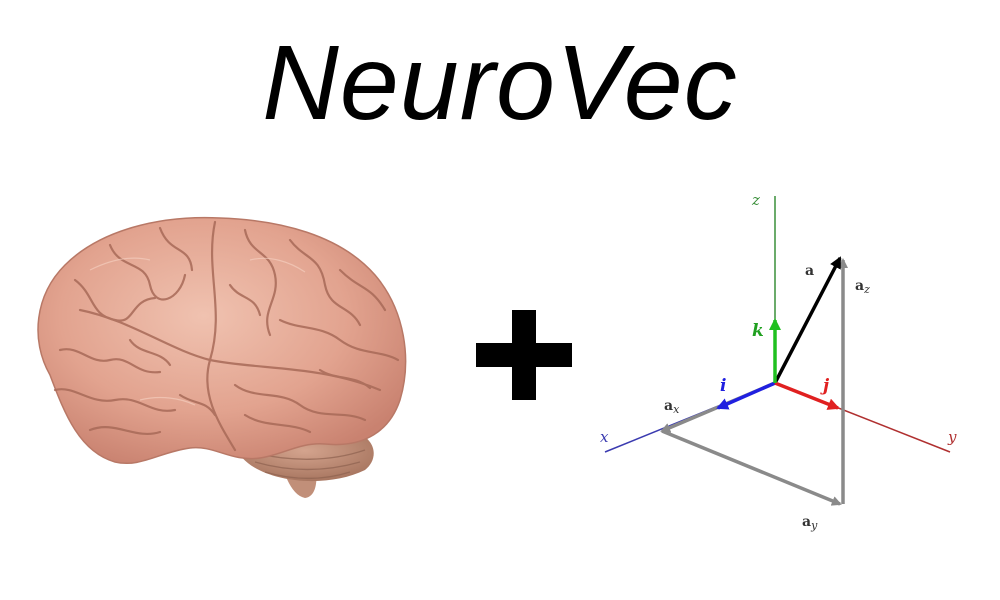 This screenshot has height=600, width=1000. Describe the element at coordinates (604, 437) in the screenshot. I see `x-axis-label: x` at that location.